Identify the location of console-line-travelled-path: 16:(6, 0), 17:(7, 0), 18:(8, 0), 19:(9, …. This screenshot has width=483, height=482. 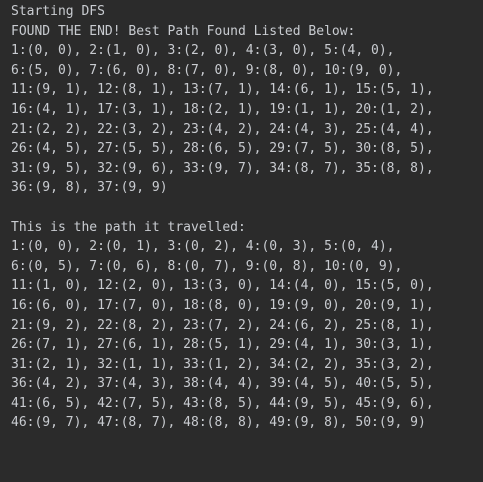
(222, 305).